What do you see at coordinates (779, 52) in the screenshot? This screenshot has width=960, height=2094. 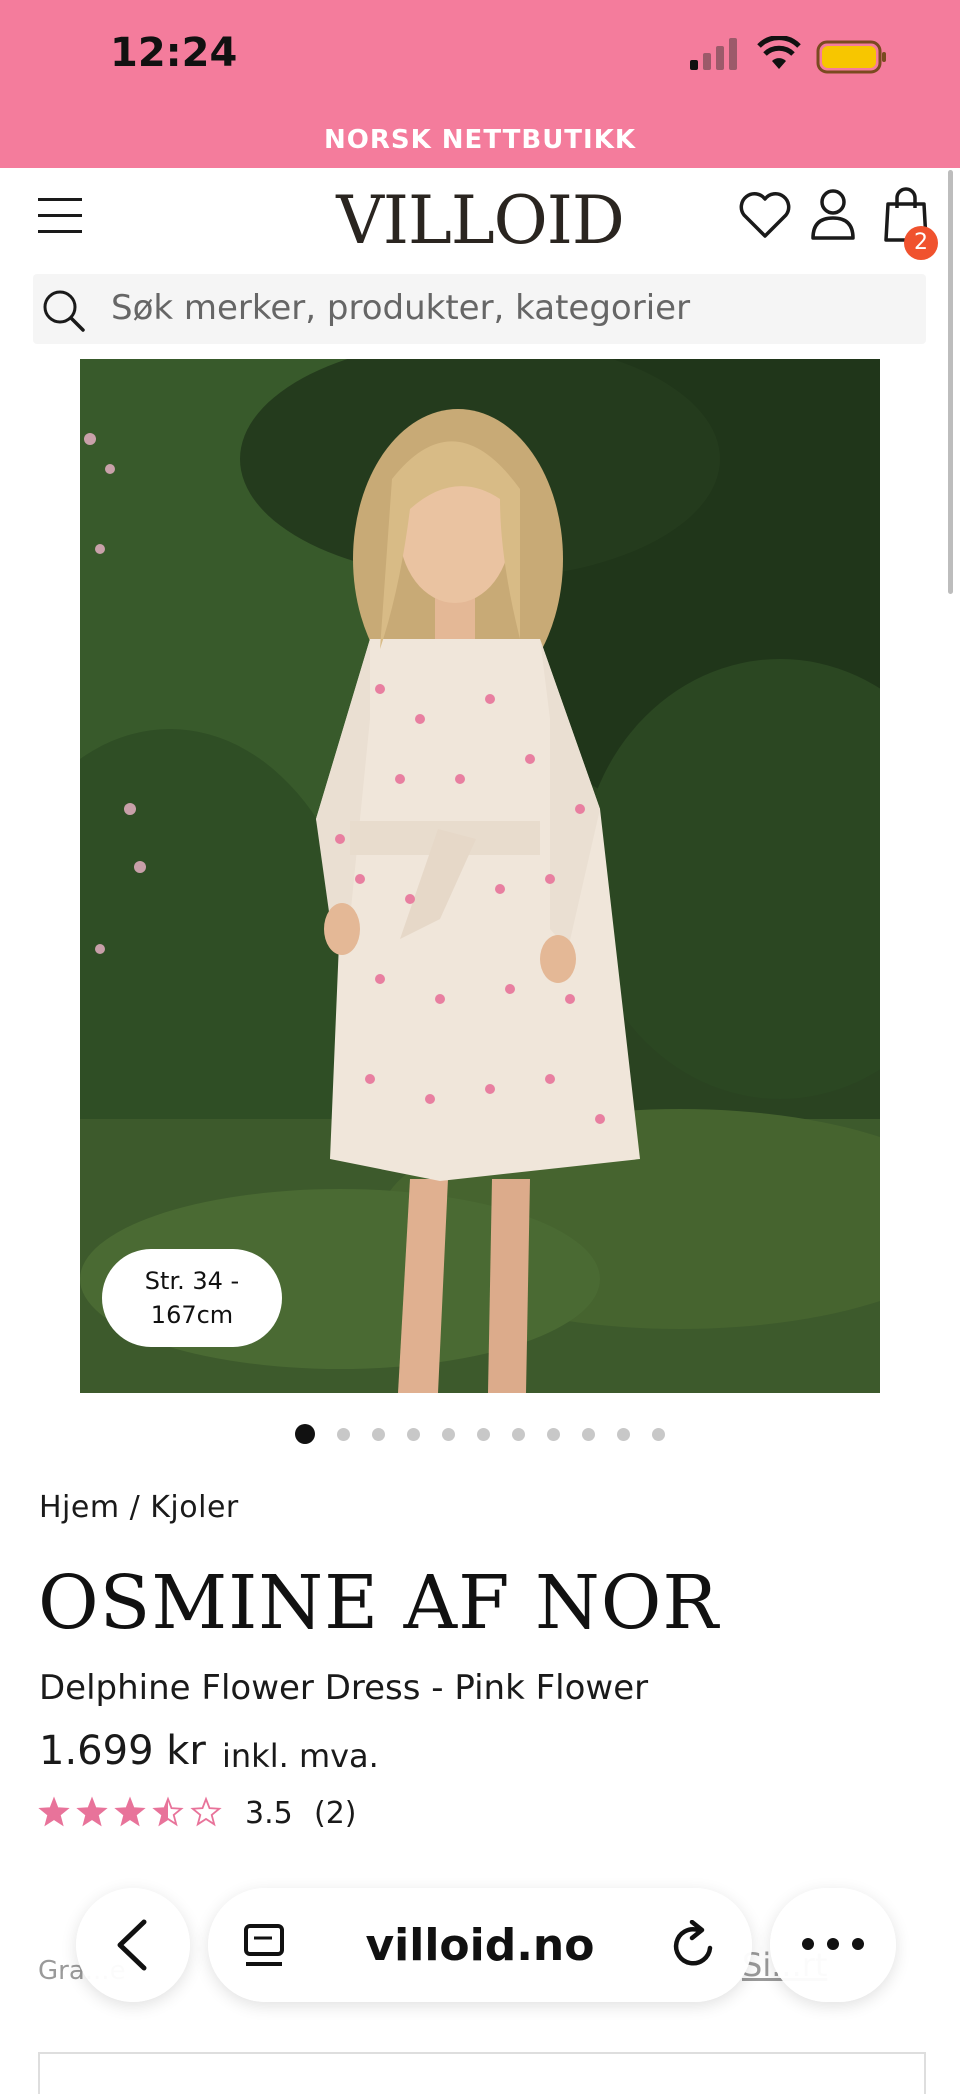 I see `wifi-icon` at bounding box center [779, 52].